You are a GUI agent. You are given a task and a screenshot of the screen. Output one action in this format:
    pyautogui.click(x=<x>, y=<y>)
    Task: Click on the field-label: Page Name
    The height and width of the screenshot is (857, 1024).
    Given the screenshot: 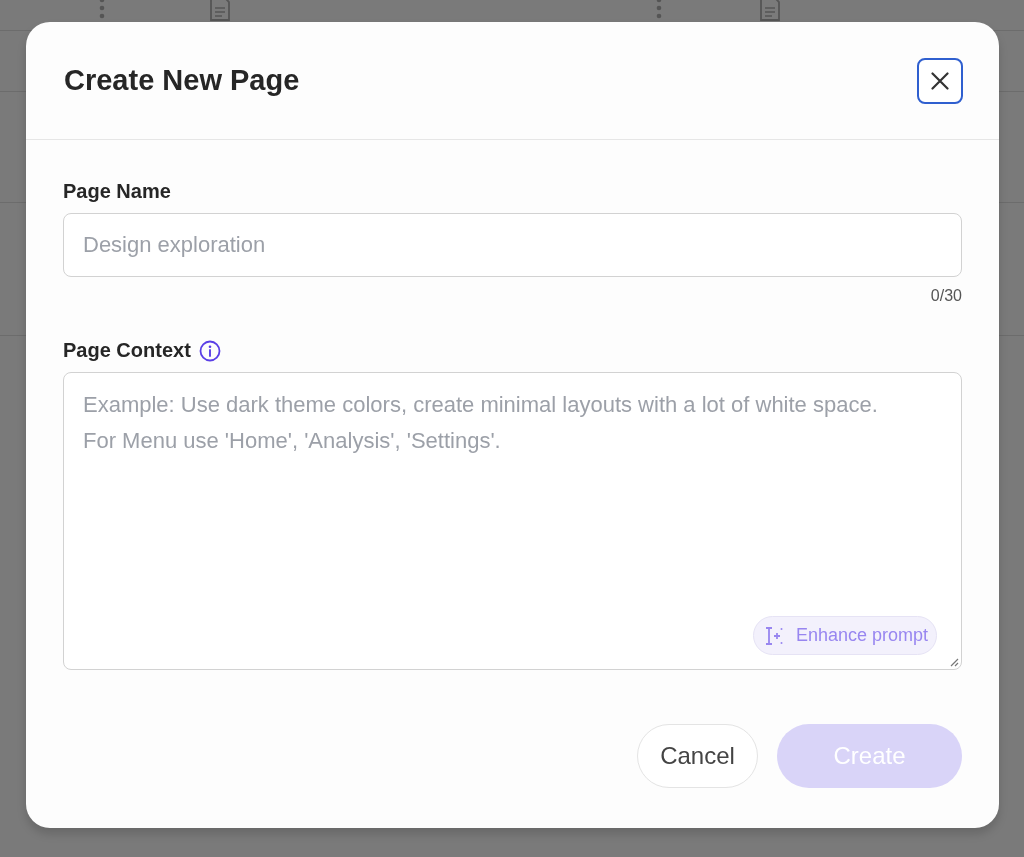 What is the action you would take?
    pyautogui.click(x=117, y=191)
    